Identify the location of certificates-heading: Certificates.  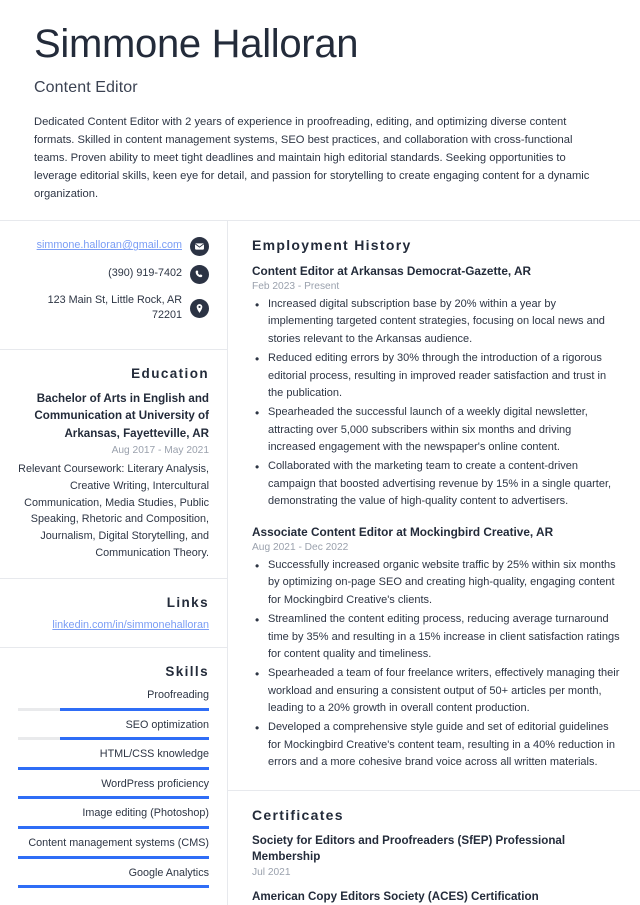
(298, 814).